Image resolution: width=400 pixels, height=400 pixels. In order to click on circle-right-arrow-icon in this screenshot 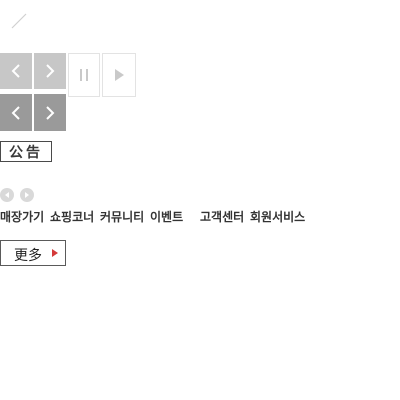, I will do `click(27, 195)`.